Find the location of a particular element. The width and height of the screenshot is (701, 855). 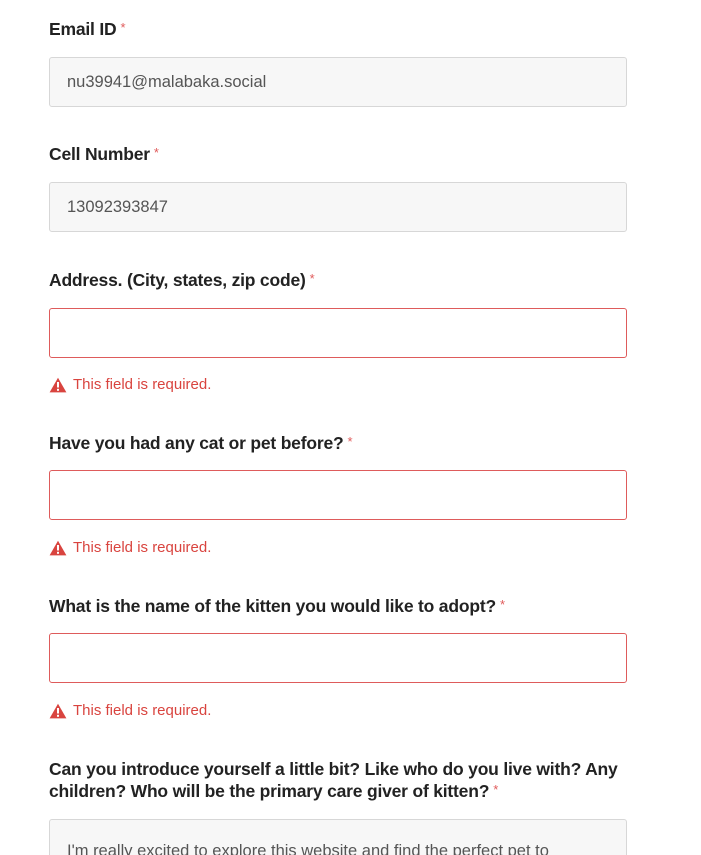

pet-before-input is located at coordinates (338, 495).